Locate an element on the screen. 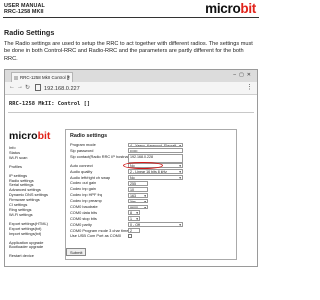 The image size is (320, 300). back-icon: ← is located at coordinates (12, 87).